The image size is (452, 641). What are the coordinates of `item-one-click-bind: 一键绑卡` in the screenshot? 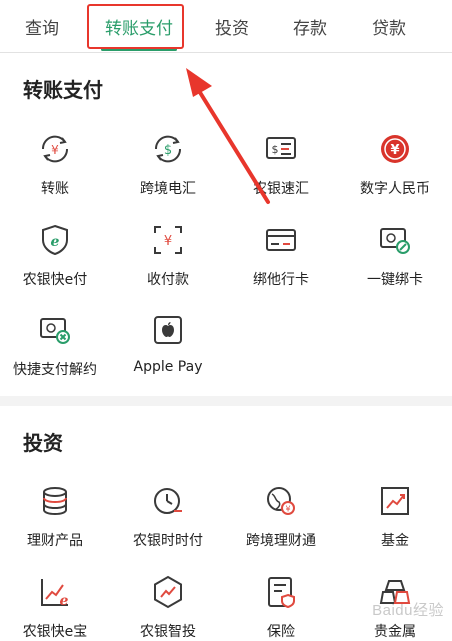 It's located at (395, 256).